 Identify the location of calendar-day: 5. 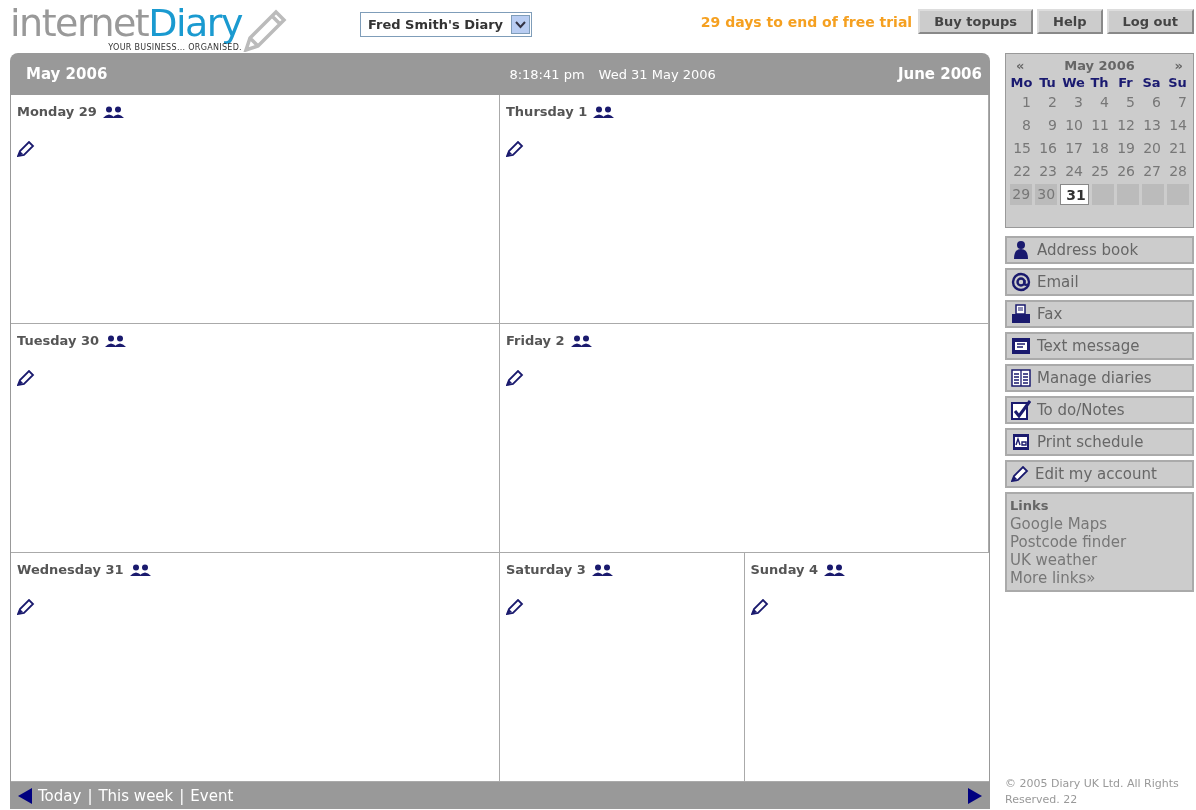
(1125, 102).